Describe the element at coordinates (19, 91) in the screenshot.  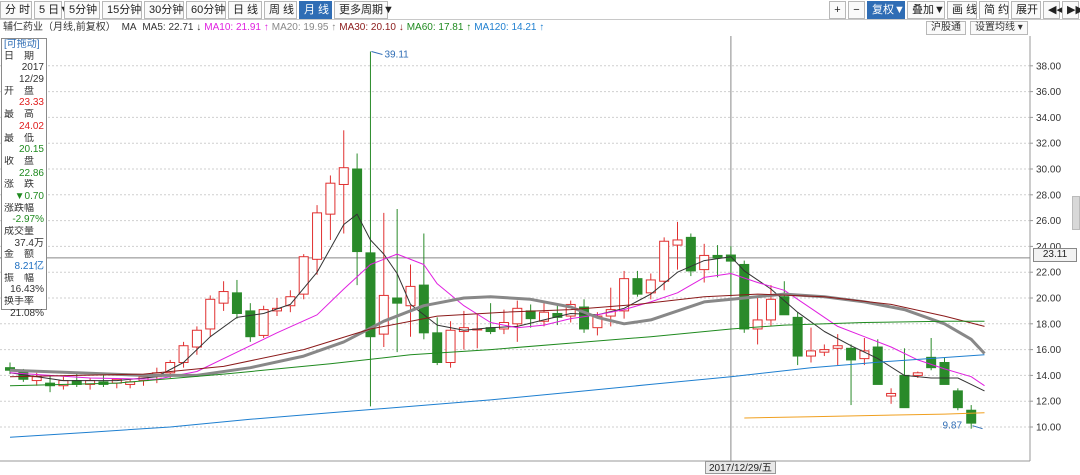
I see `info-label: 开 盘` at that location.